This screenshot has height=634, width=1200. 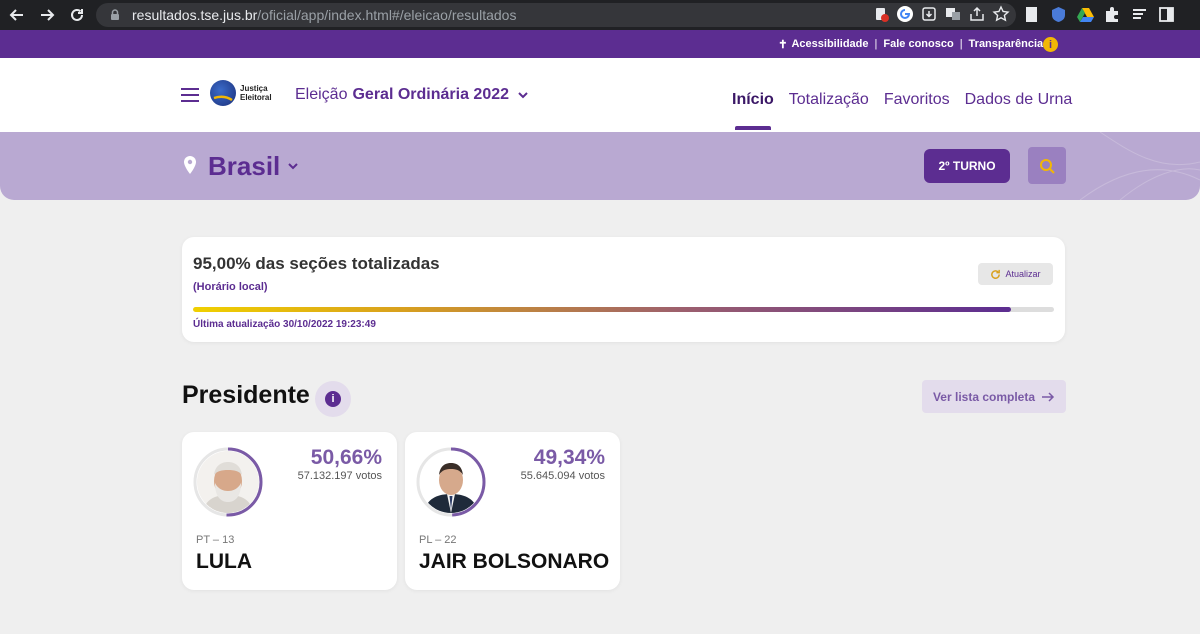 I want to click on progress-title: 95,00% das seções totalizadas, so click(x=316, y=263).